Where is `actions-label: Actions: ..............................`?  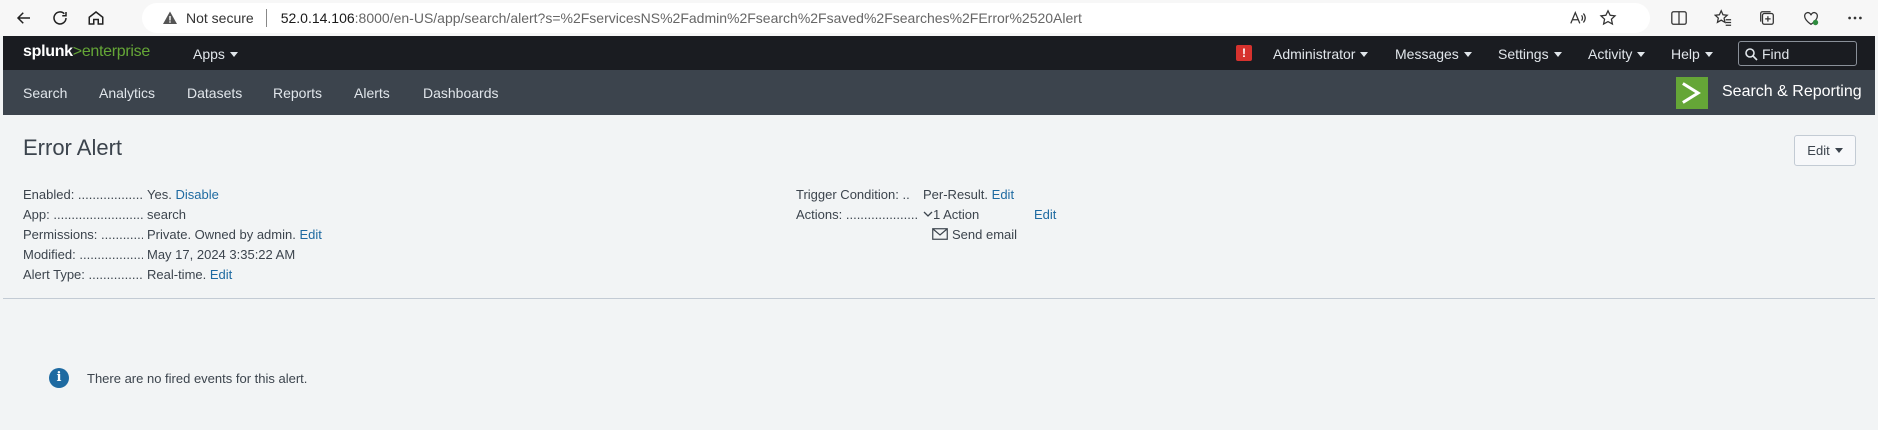 actions-label: Actions: .............................. is located at coordinates (857, 214).